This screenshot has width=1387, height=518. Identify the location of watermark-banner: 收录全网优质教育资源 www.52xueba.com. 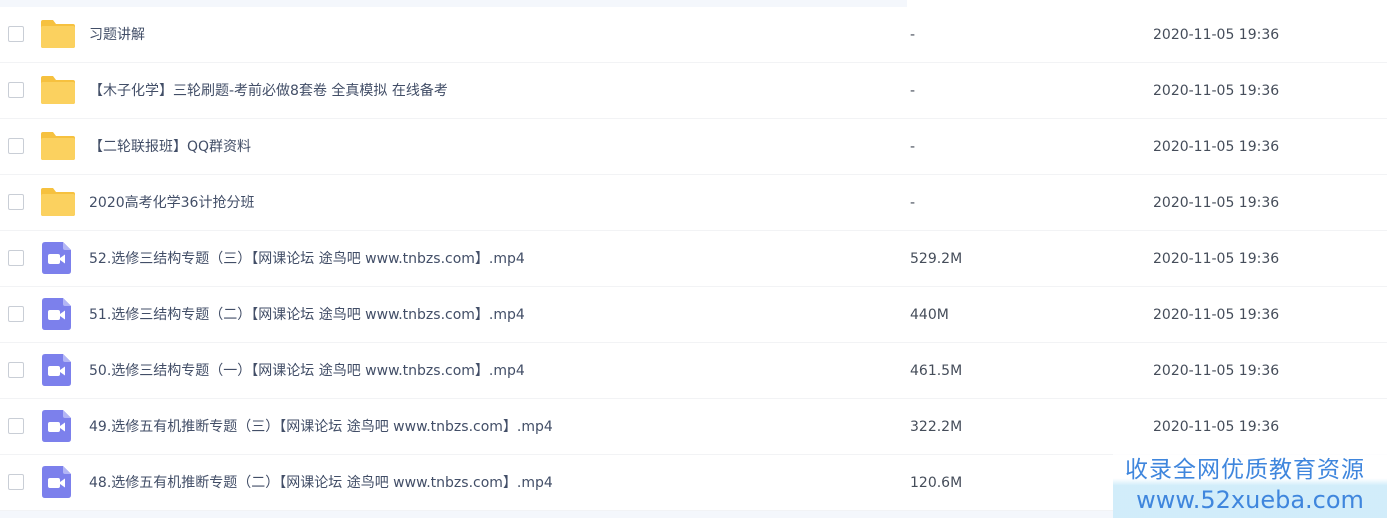
(1250, 482).